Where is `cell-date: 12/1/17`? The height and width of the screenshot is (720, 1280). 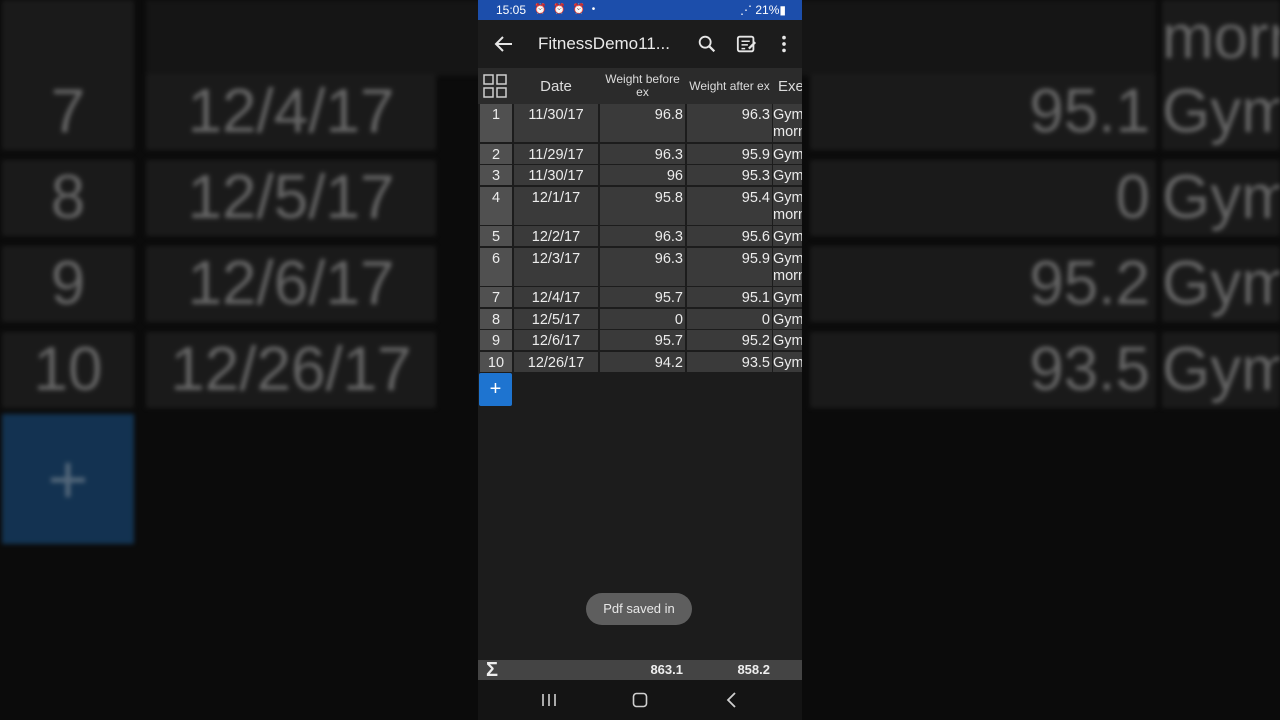
cell-date: 12/1/17 is located at coordinates (556, 205).